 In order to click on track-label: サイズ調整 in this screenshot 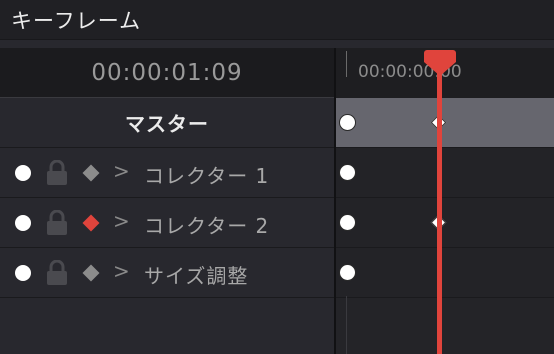, I will do `click(196, 276)`.